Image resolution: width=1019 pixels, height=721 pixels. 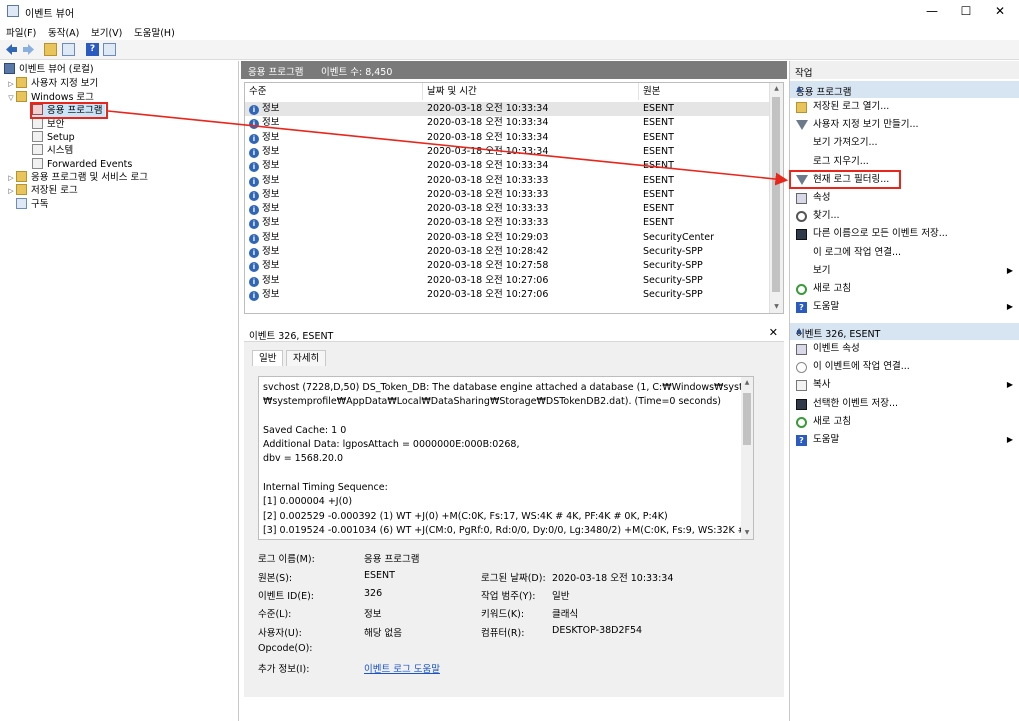 What do you see at coordinates (904, 349) in the screenshot?
I see `action-item: 이벤트 속성` at bounding box center [904, 349].